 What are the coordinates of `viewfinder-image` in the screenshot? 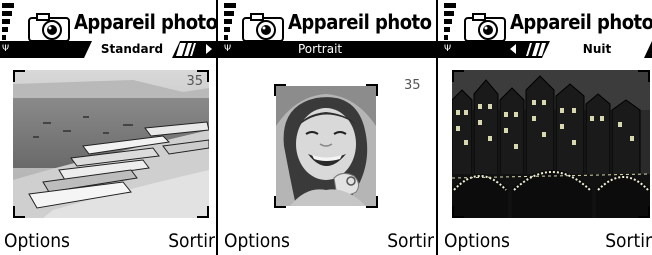 It's located at (326, 146).